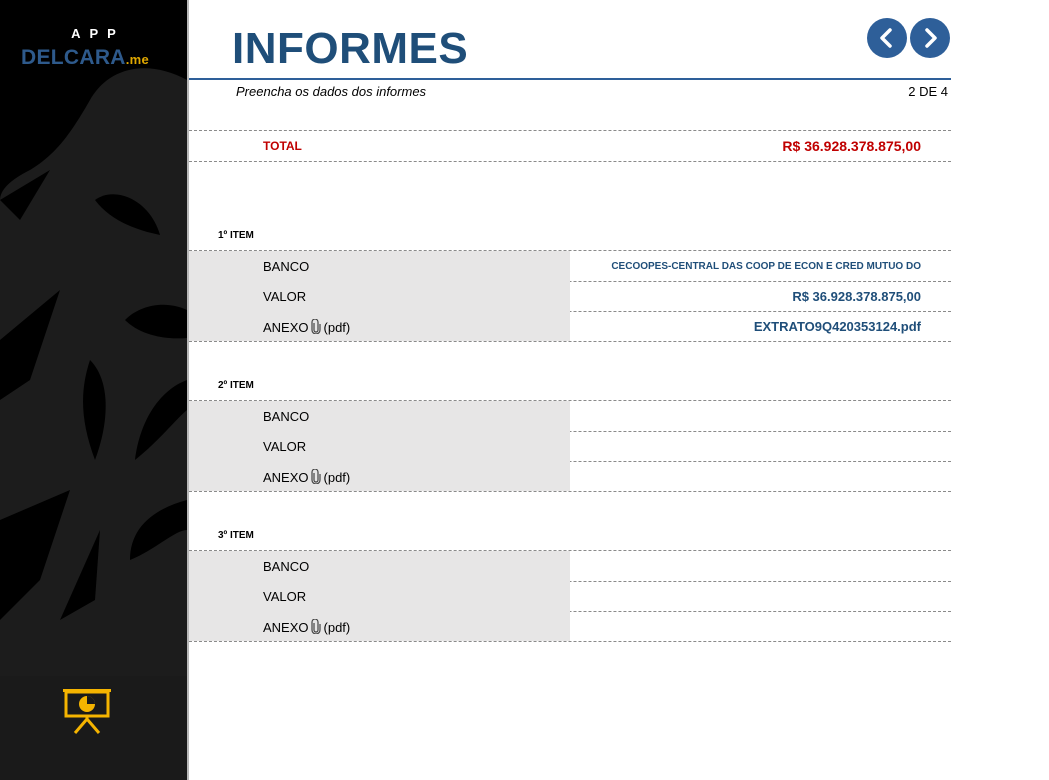 Image resolution: width=1049 pixels, height=780 pixels. What do you see at coordinates (87, 711) in the screenshot?
I see `presentation-chart-icon` at bounding box center [87, 711].